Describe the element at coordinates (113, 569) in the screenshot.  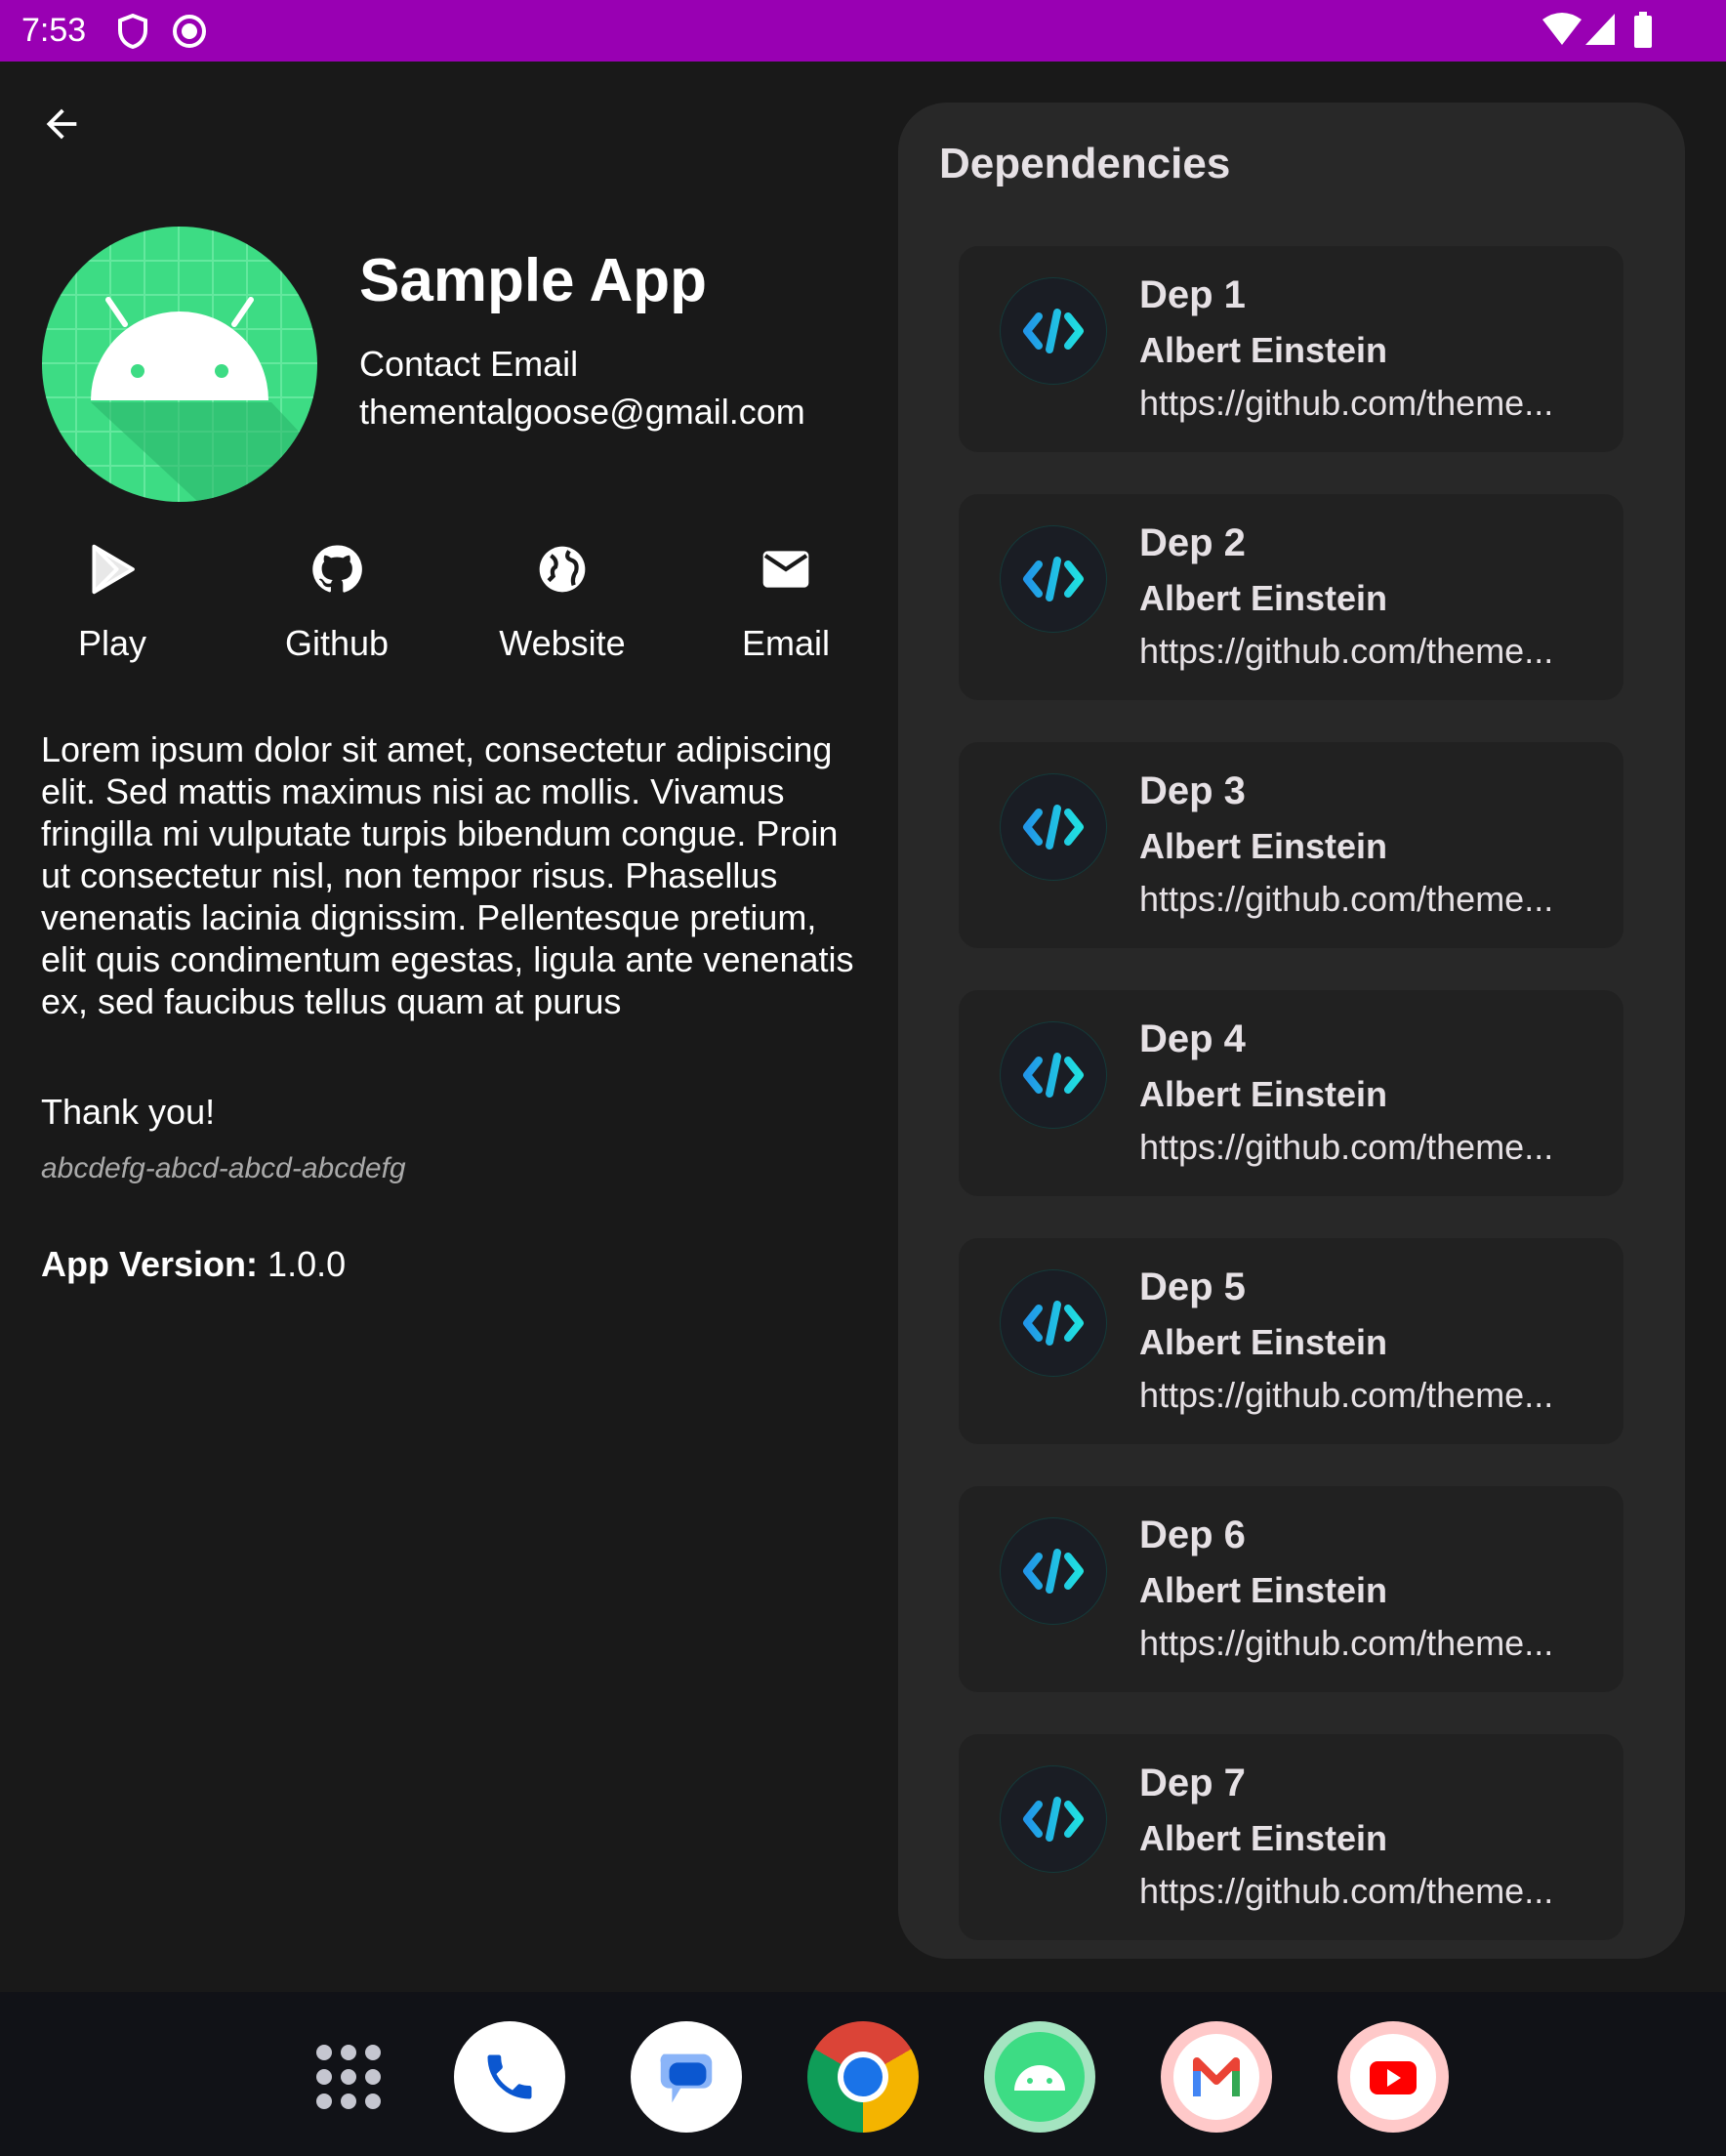
I see `play-store-icon` at that location.